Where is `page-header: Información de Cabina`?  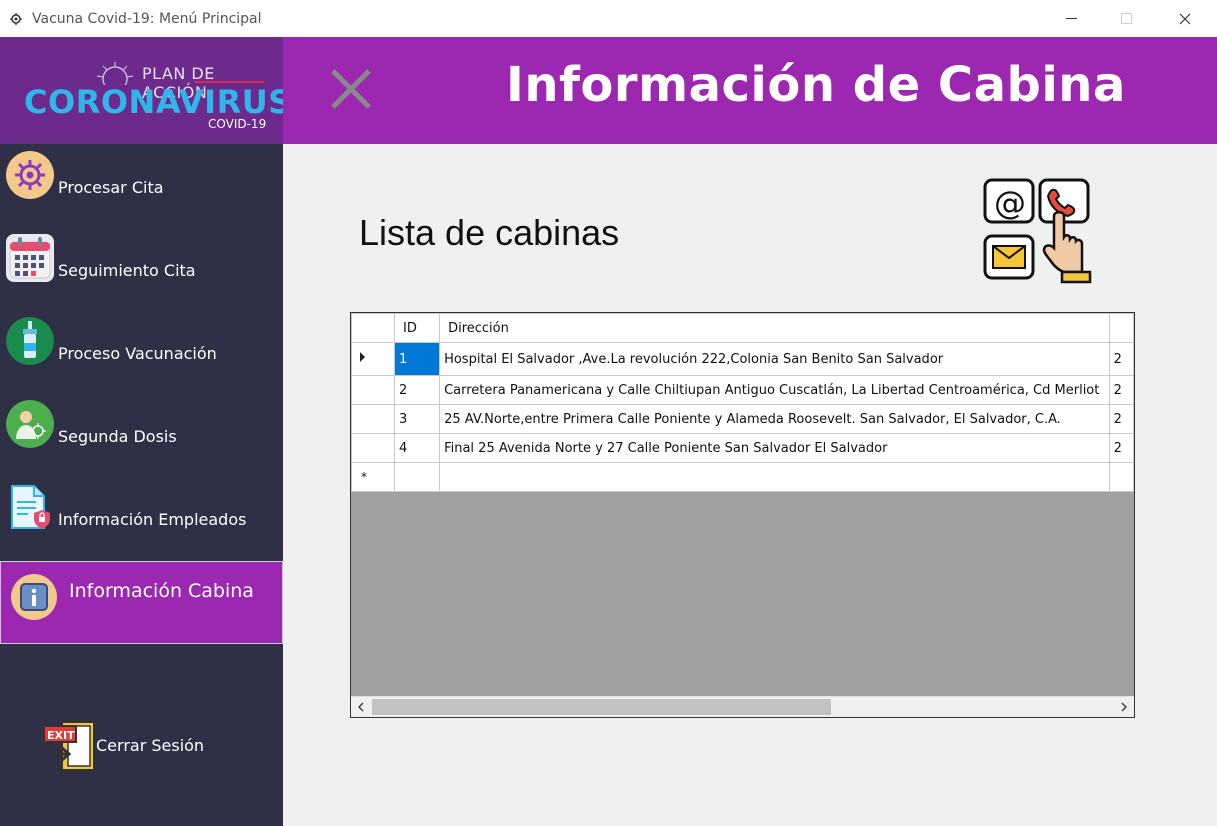 page-header: Información de Cabina is located at coordinates (750, 90).